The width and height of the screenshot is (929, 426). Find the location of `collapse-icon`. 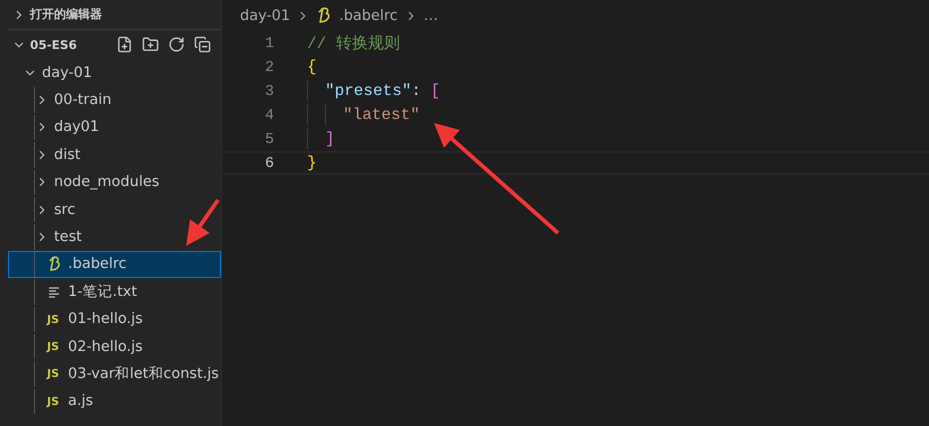

collapse-icon is located at coordinates (202, 44).